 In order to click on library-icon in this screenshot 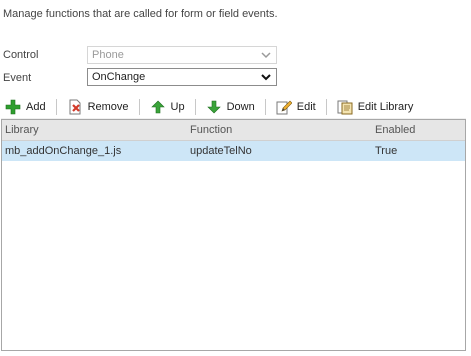, I will do `click(345, 107)`.